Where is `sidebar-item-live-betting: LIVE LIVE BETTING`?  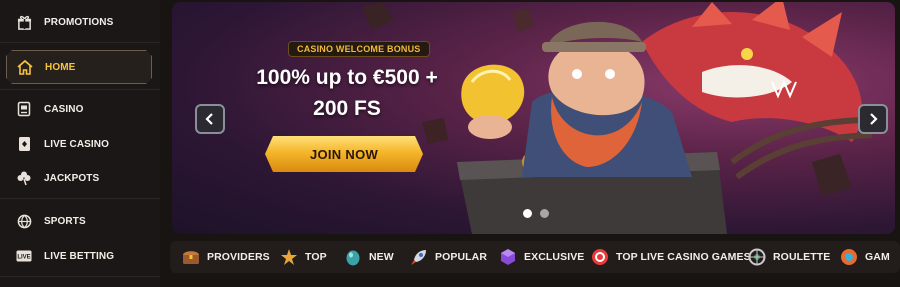 sidebar-item-live-betting: LIVE LIVE BETTING is located at coordinates (80, 256).